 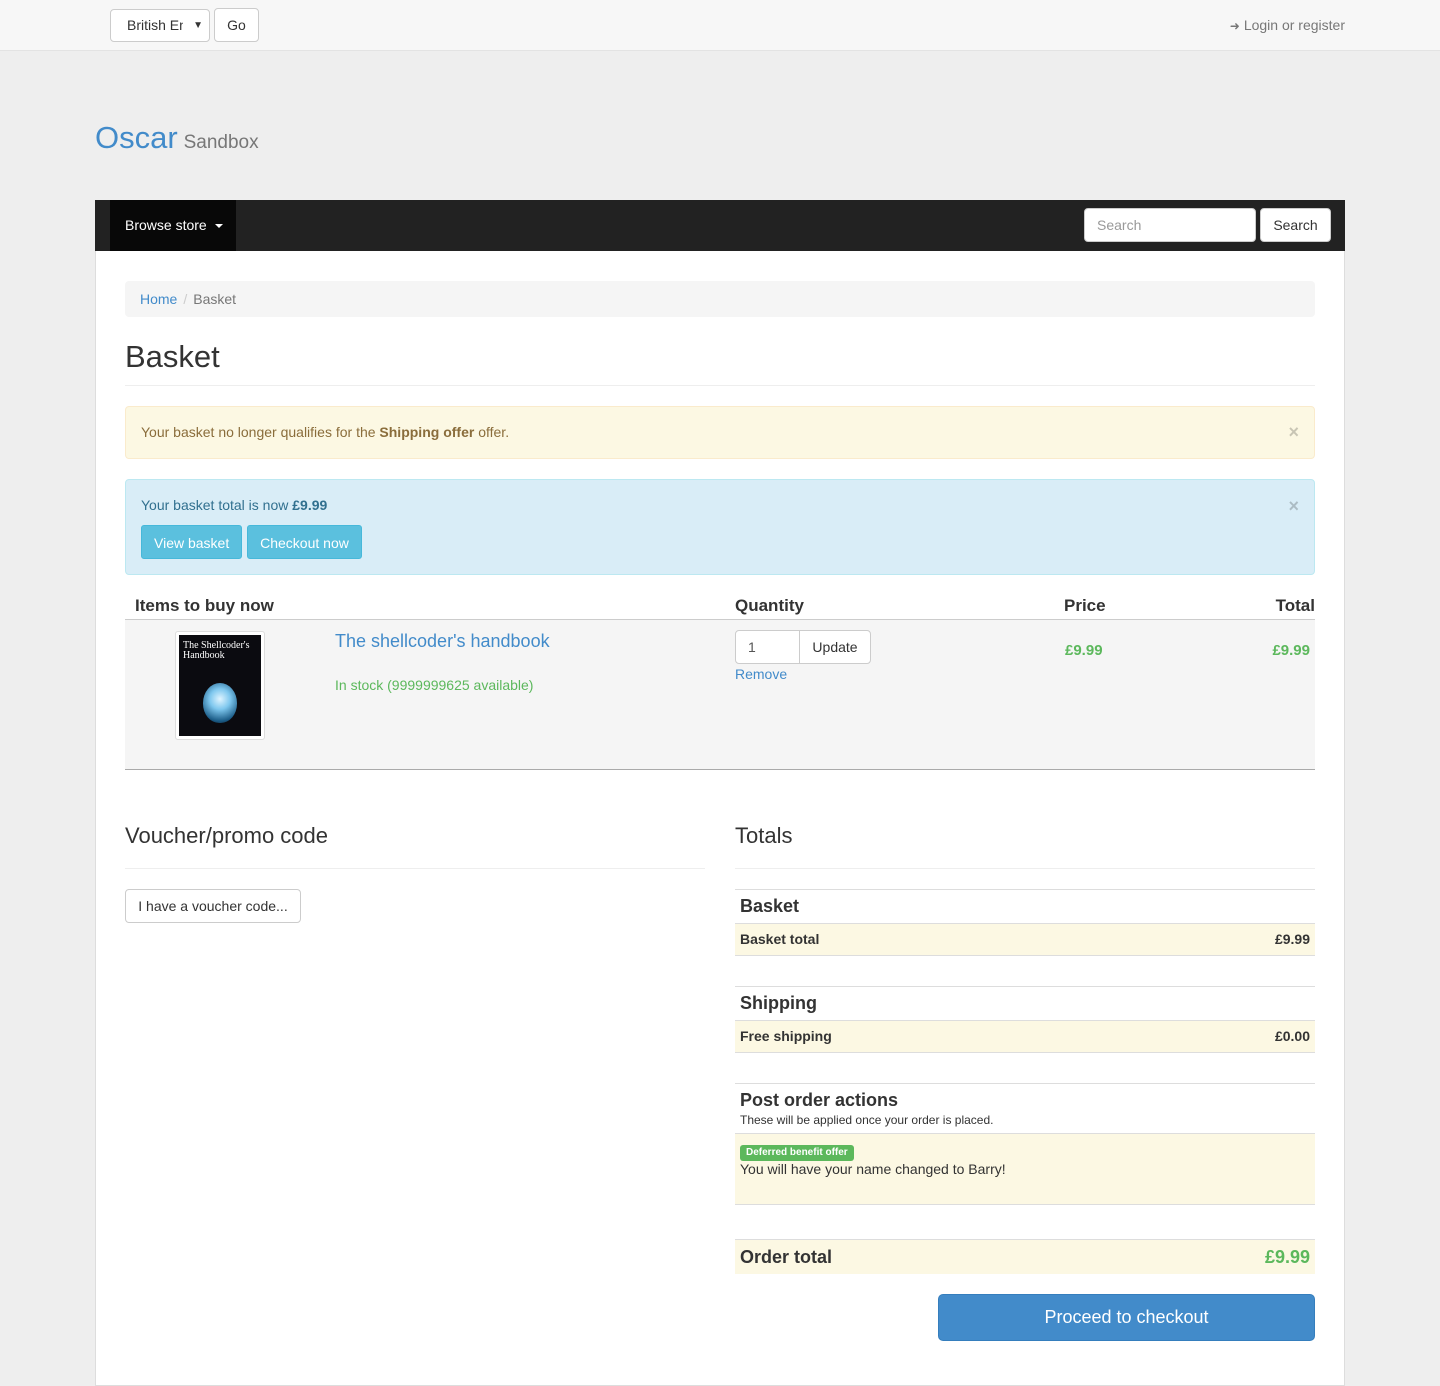 What do you see at coordinates (769, 605) in the screenshot?
I see `column-header-quantity: Quantity` at bounding box center [769, 605].